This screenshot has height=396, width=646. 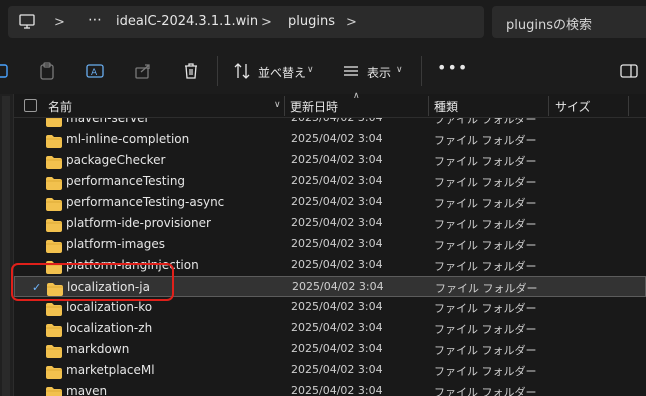 I want to click on navigation-pane-edge, so click(x=7, y=245).